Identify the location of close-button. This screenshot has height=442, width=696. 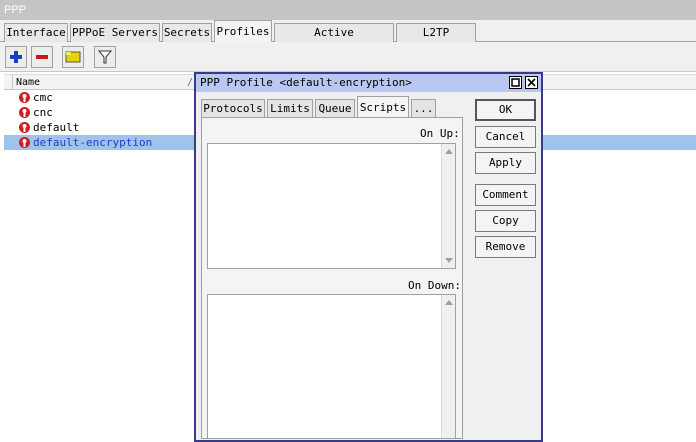
(531, 82).